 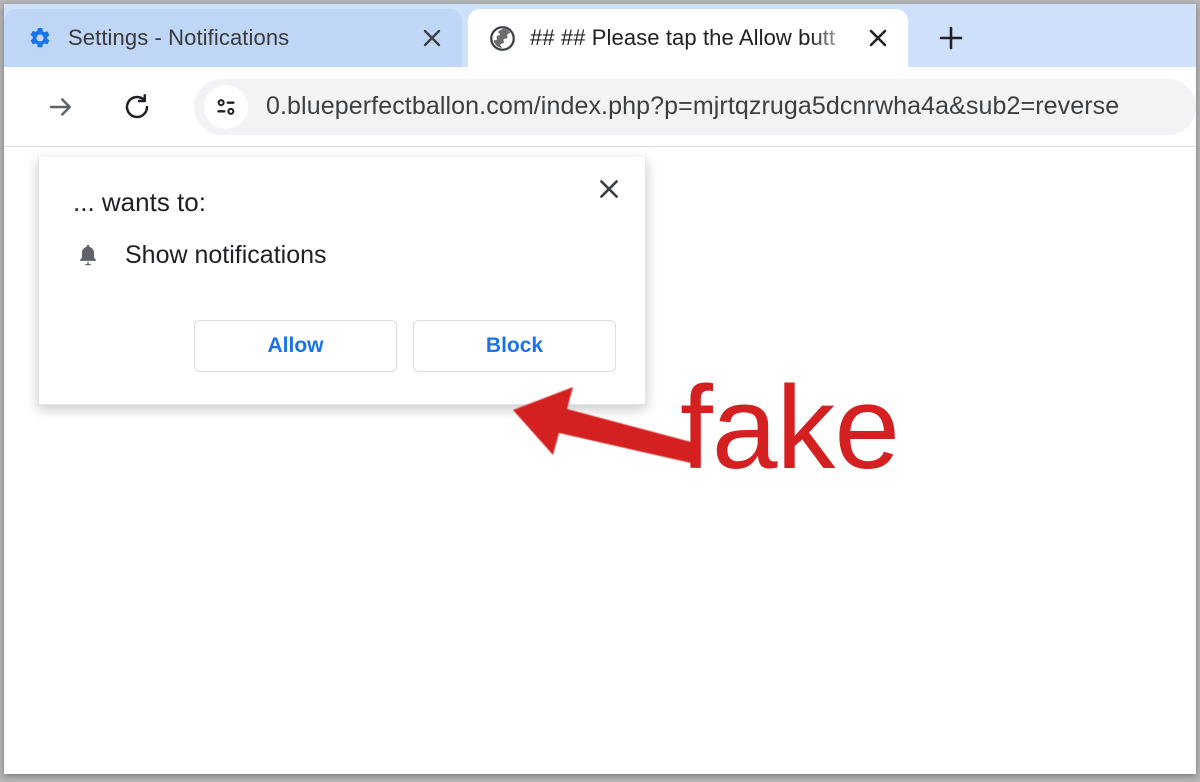 I want to click on tab-please-tap-allow: ## ## Please tap the Allow butt, so click(x=688, y=38).